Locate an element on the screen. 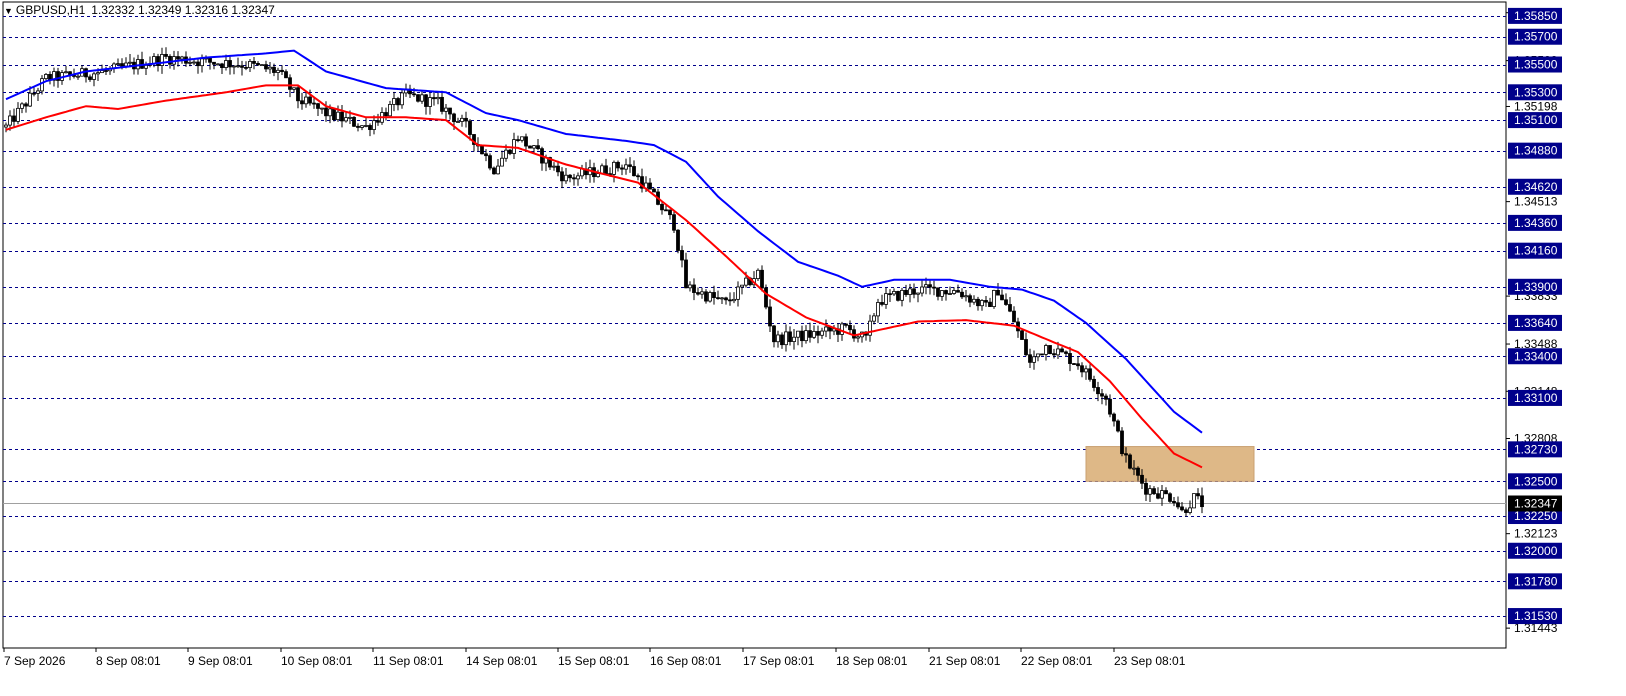 Image resolution: width=1626 pixels, height=696 pixels. time-label: 9 Sep 08:01 is located at coordinates (220, 661).